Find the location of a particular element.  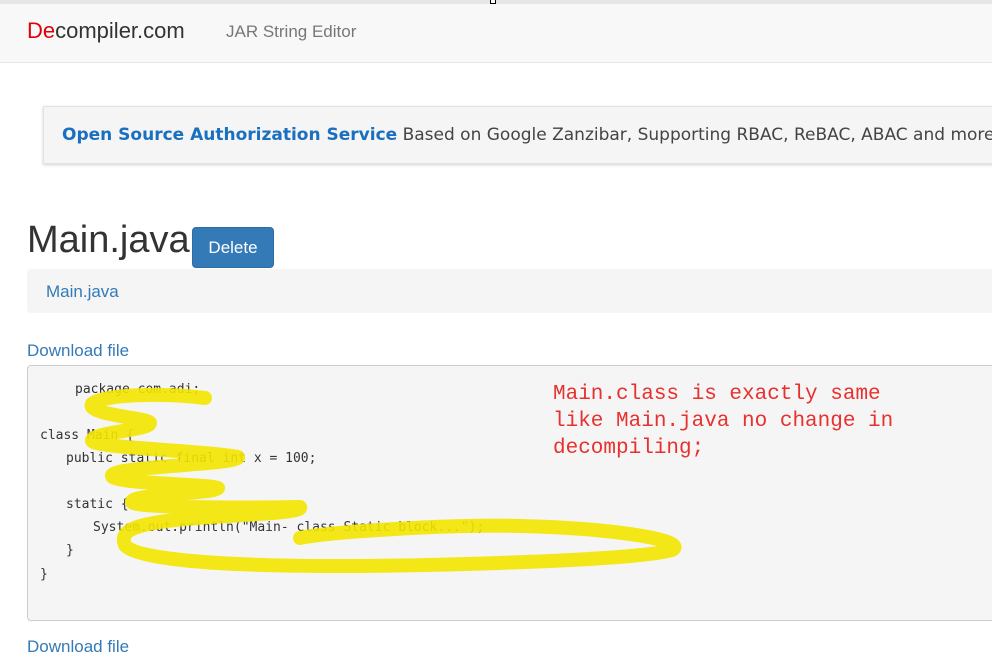

top-navbar: Decompiler.com JAR String Editor is located at coordinates (496, 31).